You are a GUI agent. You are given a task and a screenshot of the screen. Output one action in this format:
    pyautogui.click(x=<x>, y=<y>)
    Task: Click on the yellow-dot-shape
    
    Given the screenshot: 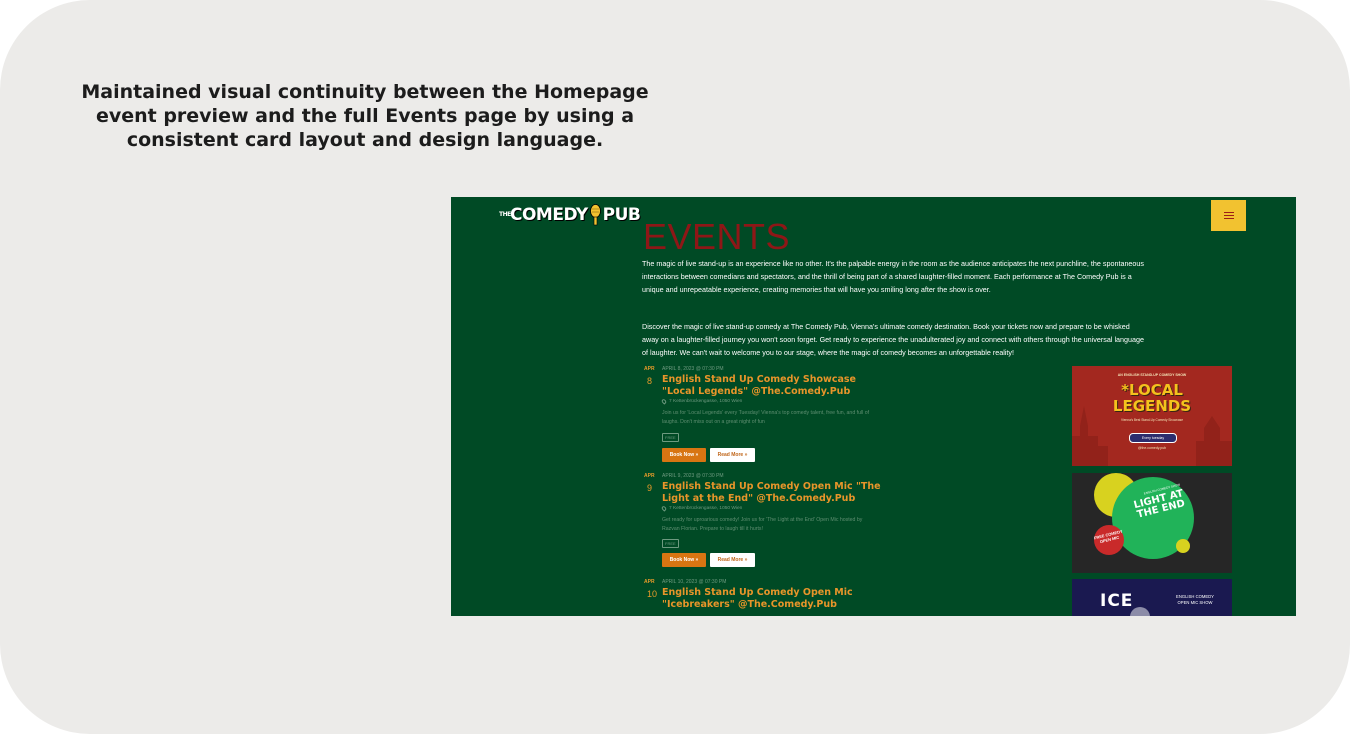 What is the action you would take?
    pyautogui.click(x=1183, y=546)
    